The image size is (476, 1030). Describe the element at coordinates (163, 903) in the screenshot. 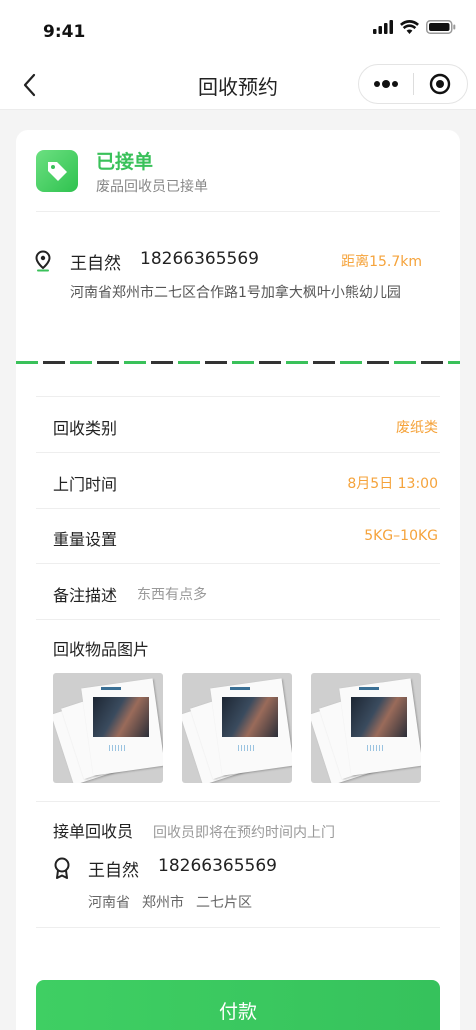

I see `collector-city: 郑州市` at that location.